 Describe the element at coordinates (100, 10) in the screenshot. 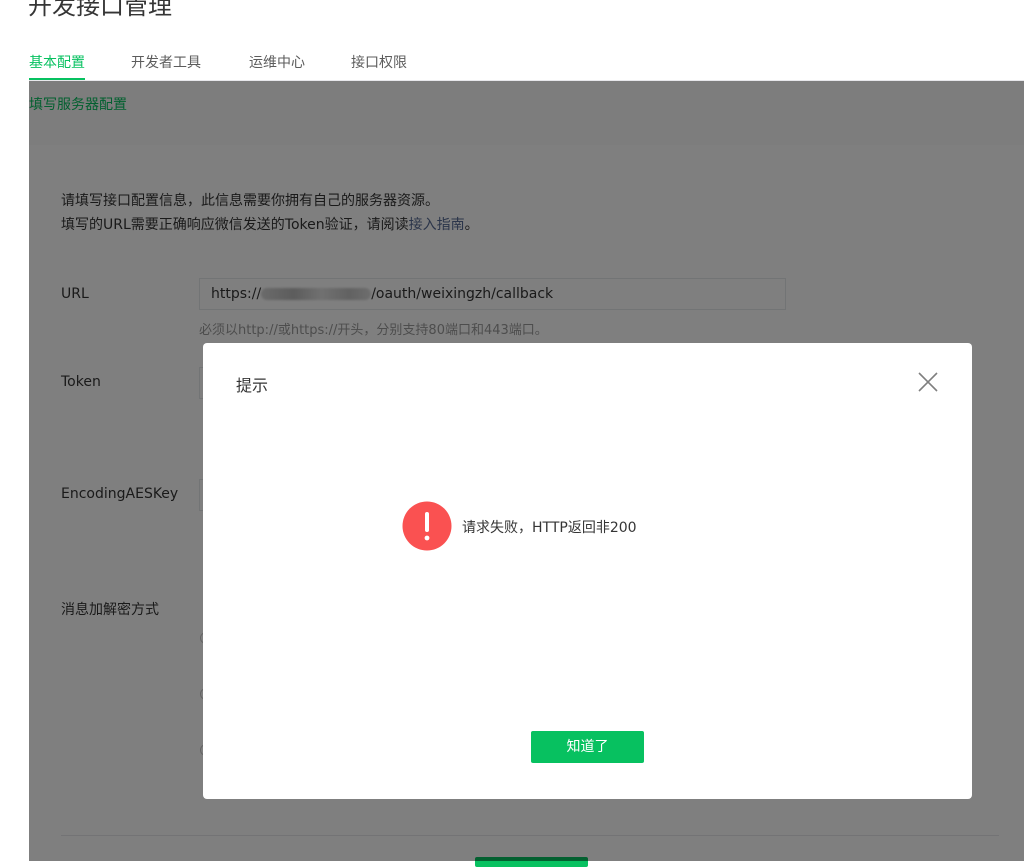

I see `page-title: 开发接口管理` at that location.